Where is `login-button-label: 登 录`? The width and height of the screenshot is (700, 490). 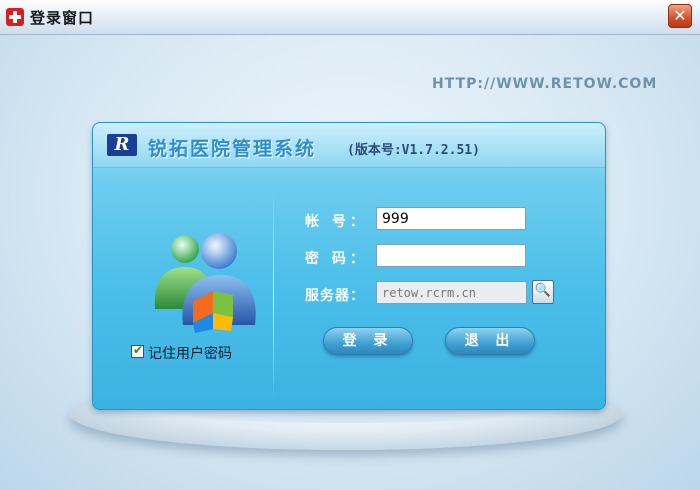
login-button-label: 登 录 is located at coordinates (368, 341).